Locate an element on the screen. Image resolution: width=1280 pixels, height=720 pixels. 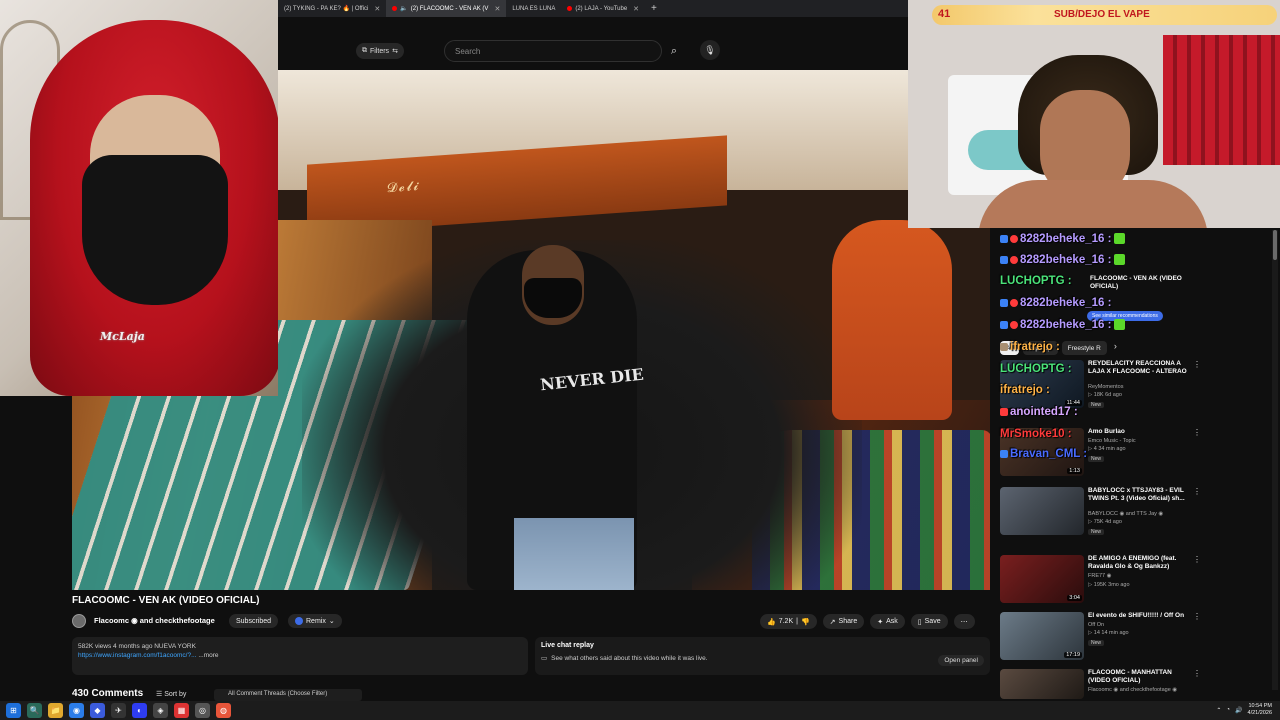
chain-pendant-text: McLaja is located at coordinates (122, 336).